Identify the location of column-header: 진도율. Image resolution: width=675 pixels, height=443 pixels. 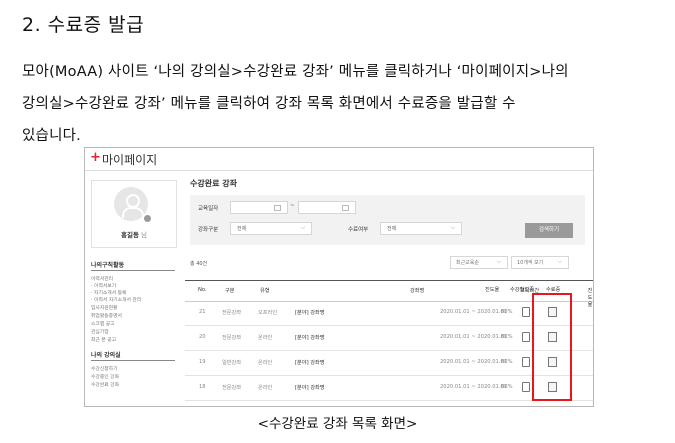
(492, 290).